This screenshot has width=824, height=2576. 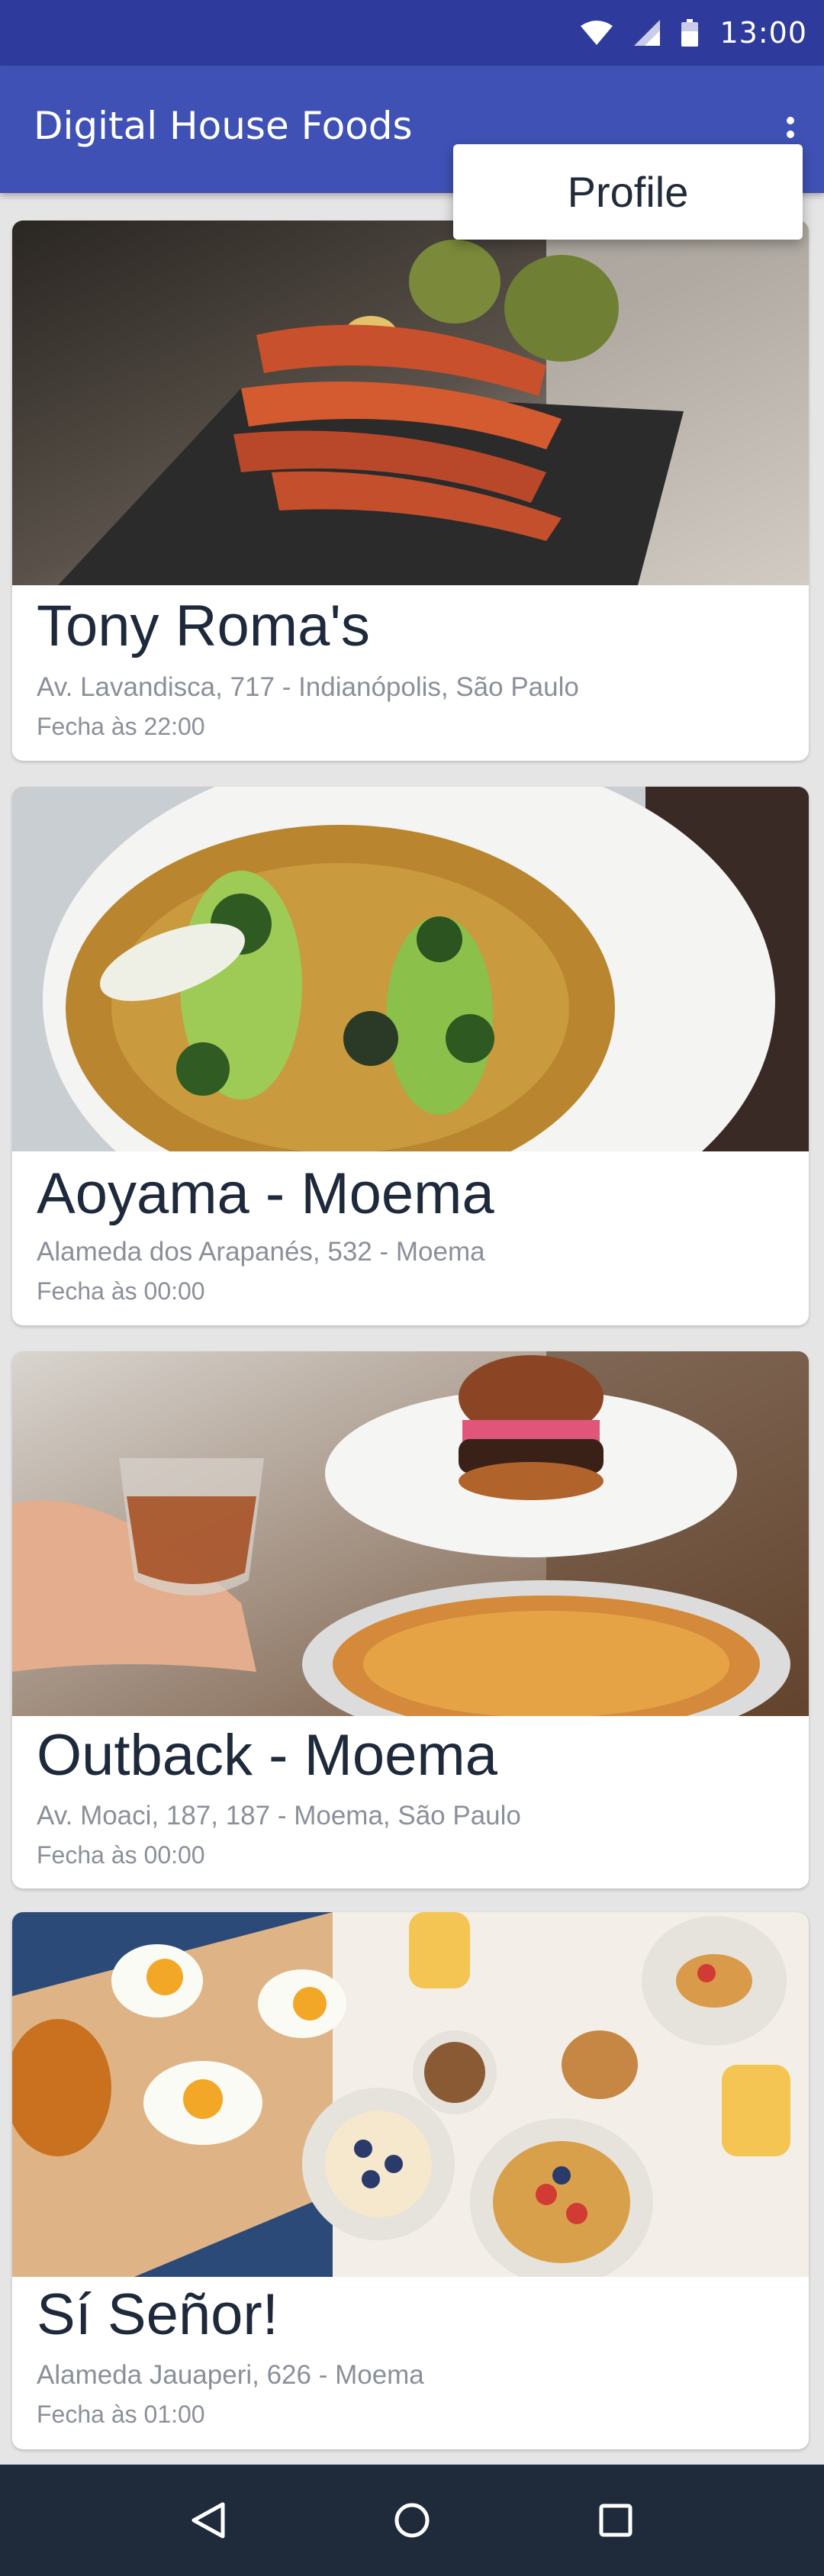 What do you see at coordinates (411, 403) in the screenshot?
I see `grilled-shrimp-photo` at bounding box center [411, 403].